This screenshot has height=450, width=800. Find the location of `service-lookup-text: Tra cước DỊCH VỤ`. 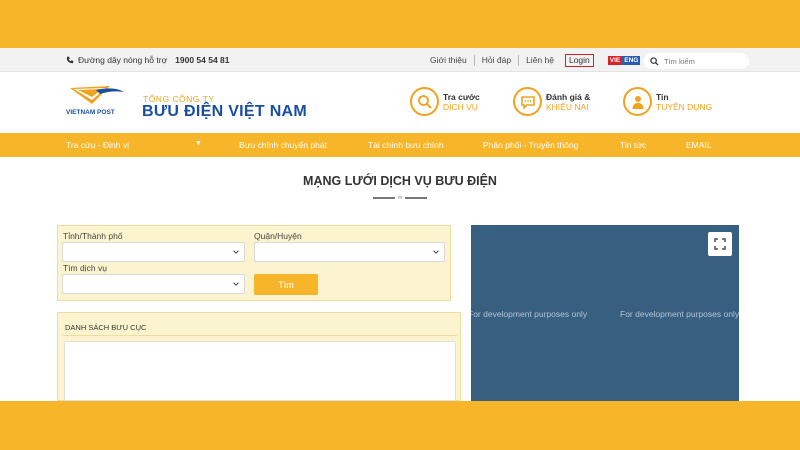

service-lookup-text: Tra cước DỊCH VỤ is located at coordinates (461, 102).